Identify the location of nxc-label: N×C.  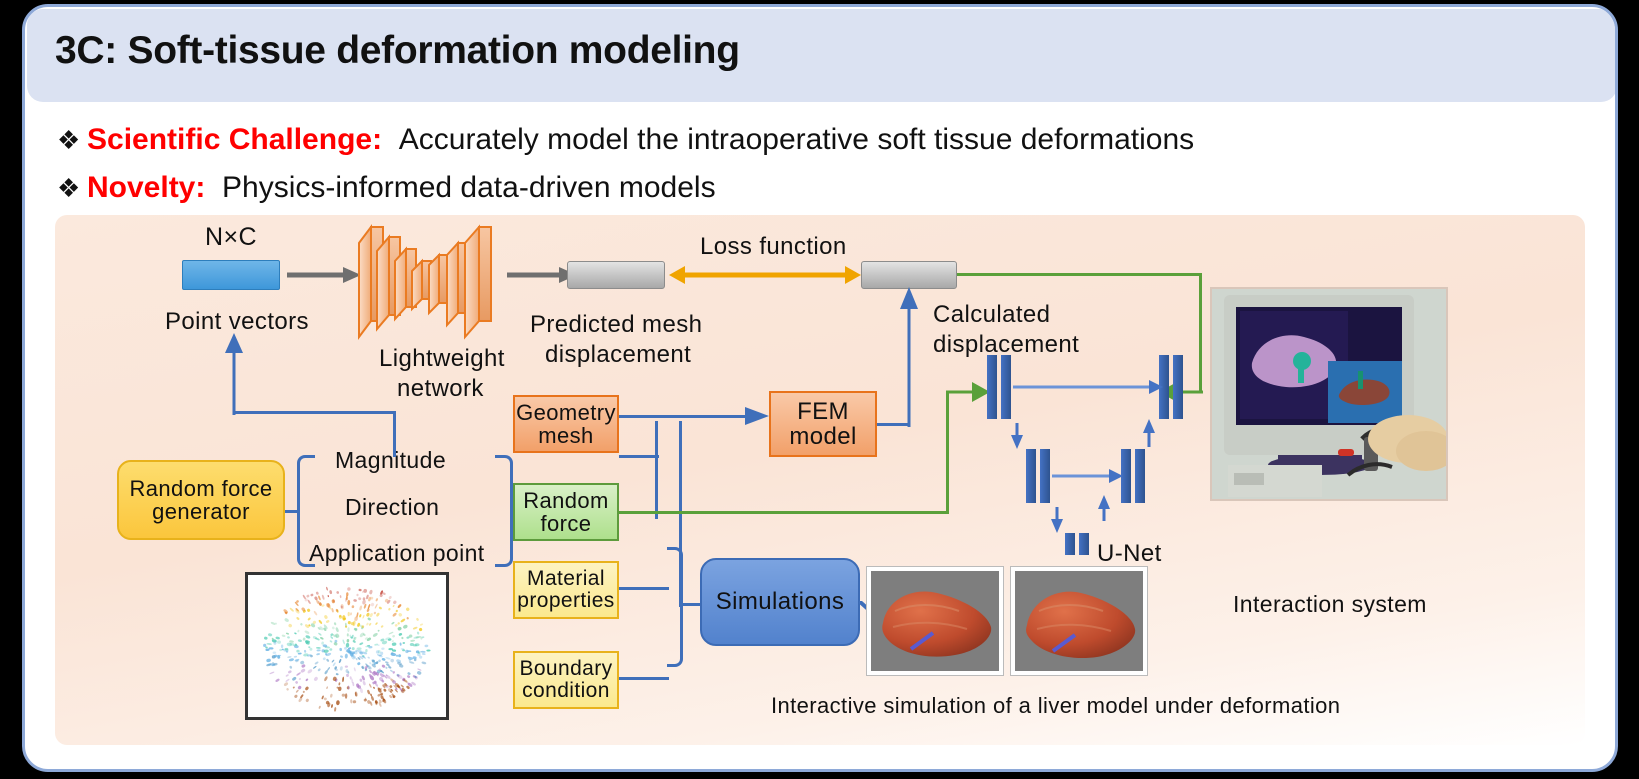
(231, 237).